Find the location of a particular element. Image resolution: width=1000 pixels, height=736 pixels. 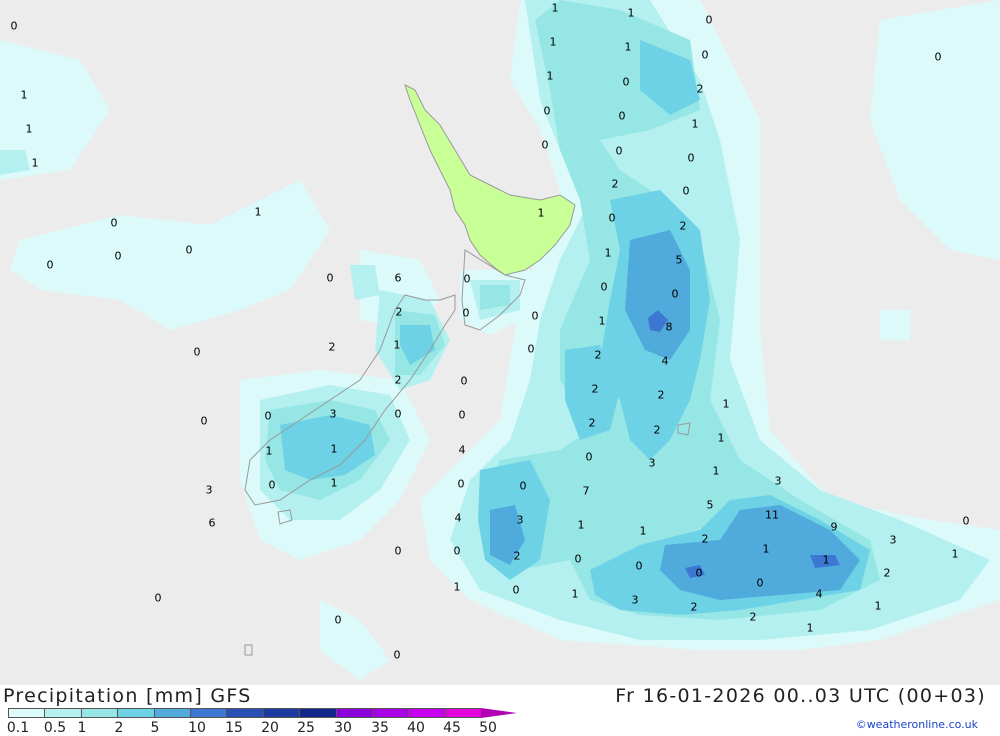

legend-tick-label: 45 is located at coordinates (452, 728).